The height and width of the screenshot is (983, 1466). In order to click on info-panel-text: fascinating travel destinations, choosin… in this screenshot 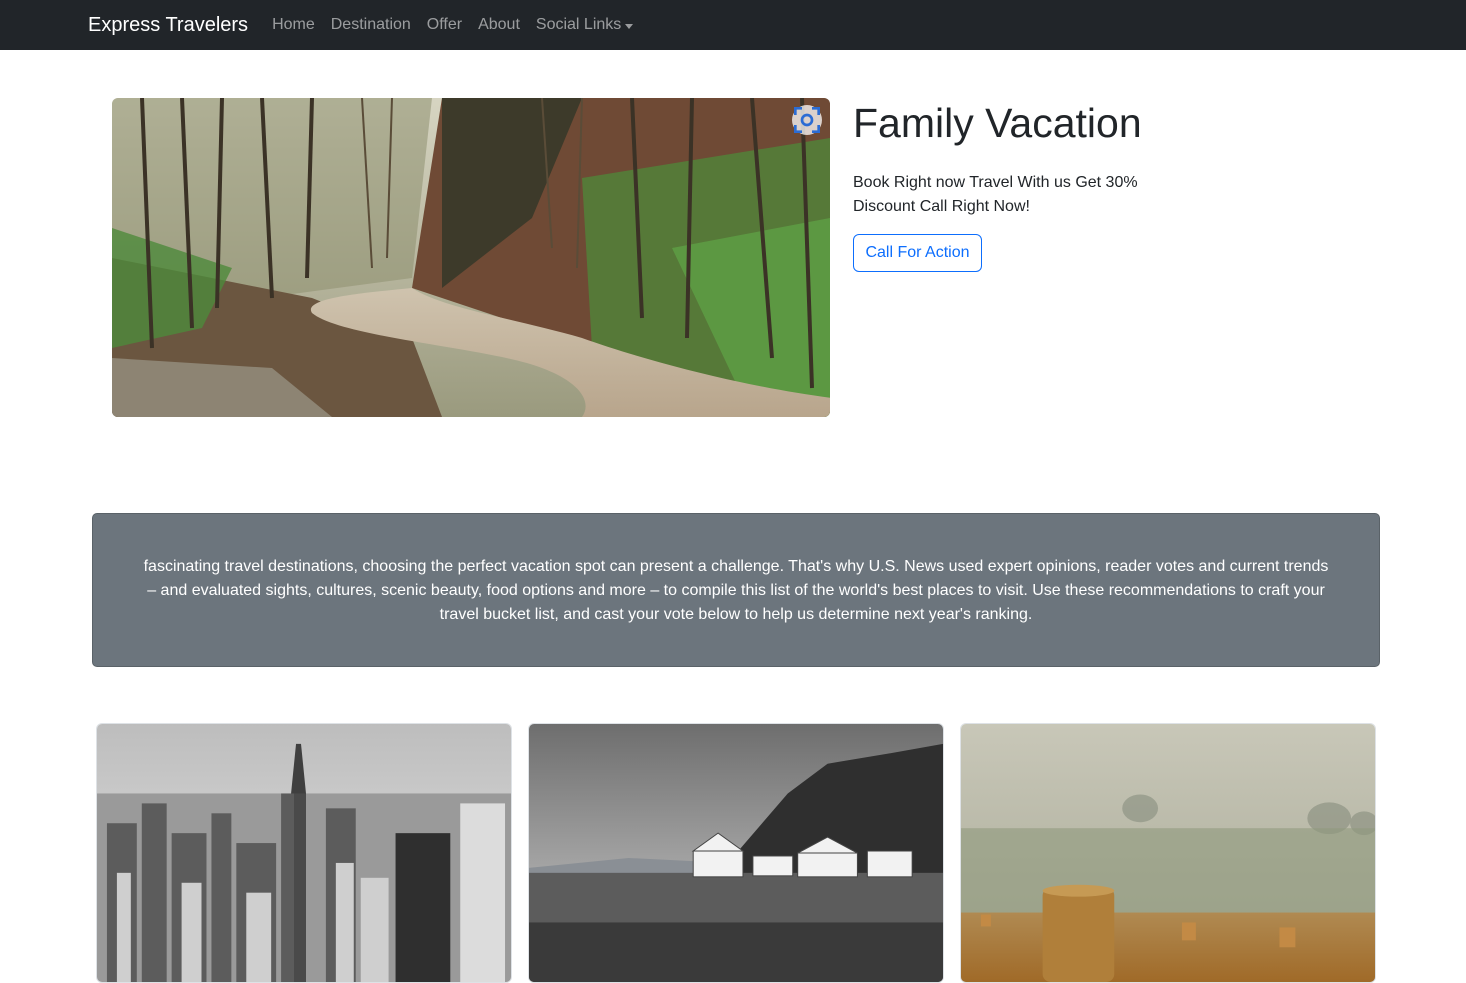, I will do `click(736, 590)`.